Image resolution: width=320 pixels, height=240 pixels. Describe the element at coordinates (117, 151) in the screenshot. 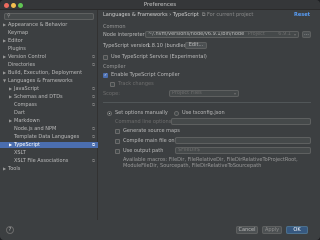

I see `use-output-path-checkbox` at that location.